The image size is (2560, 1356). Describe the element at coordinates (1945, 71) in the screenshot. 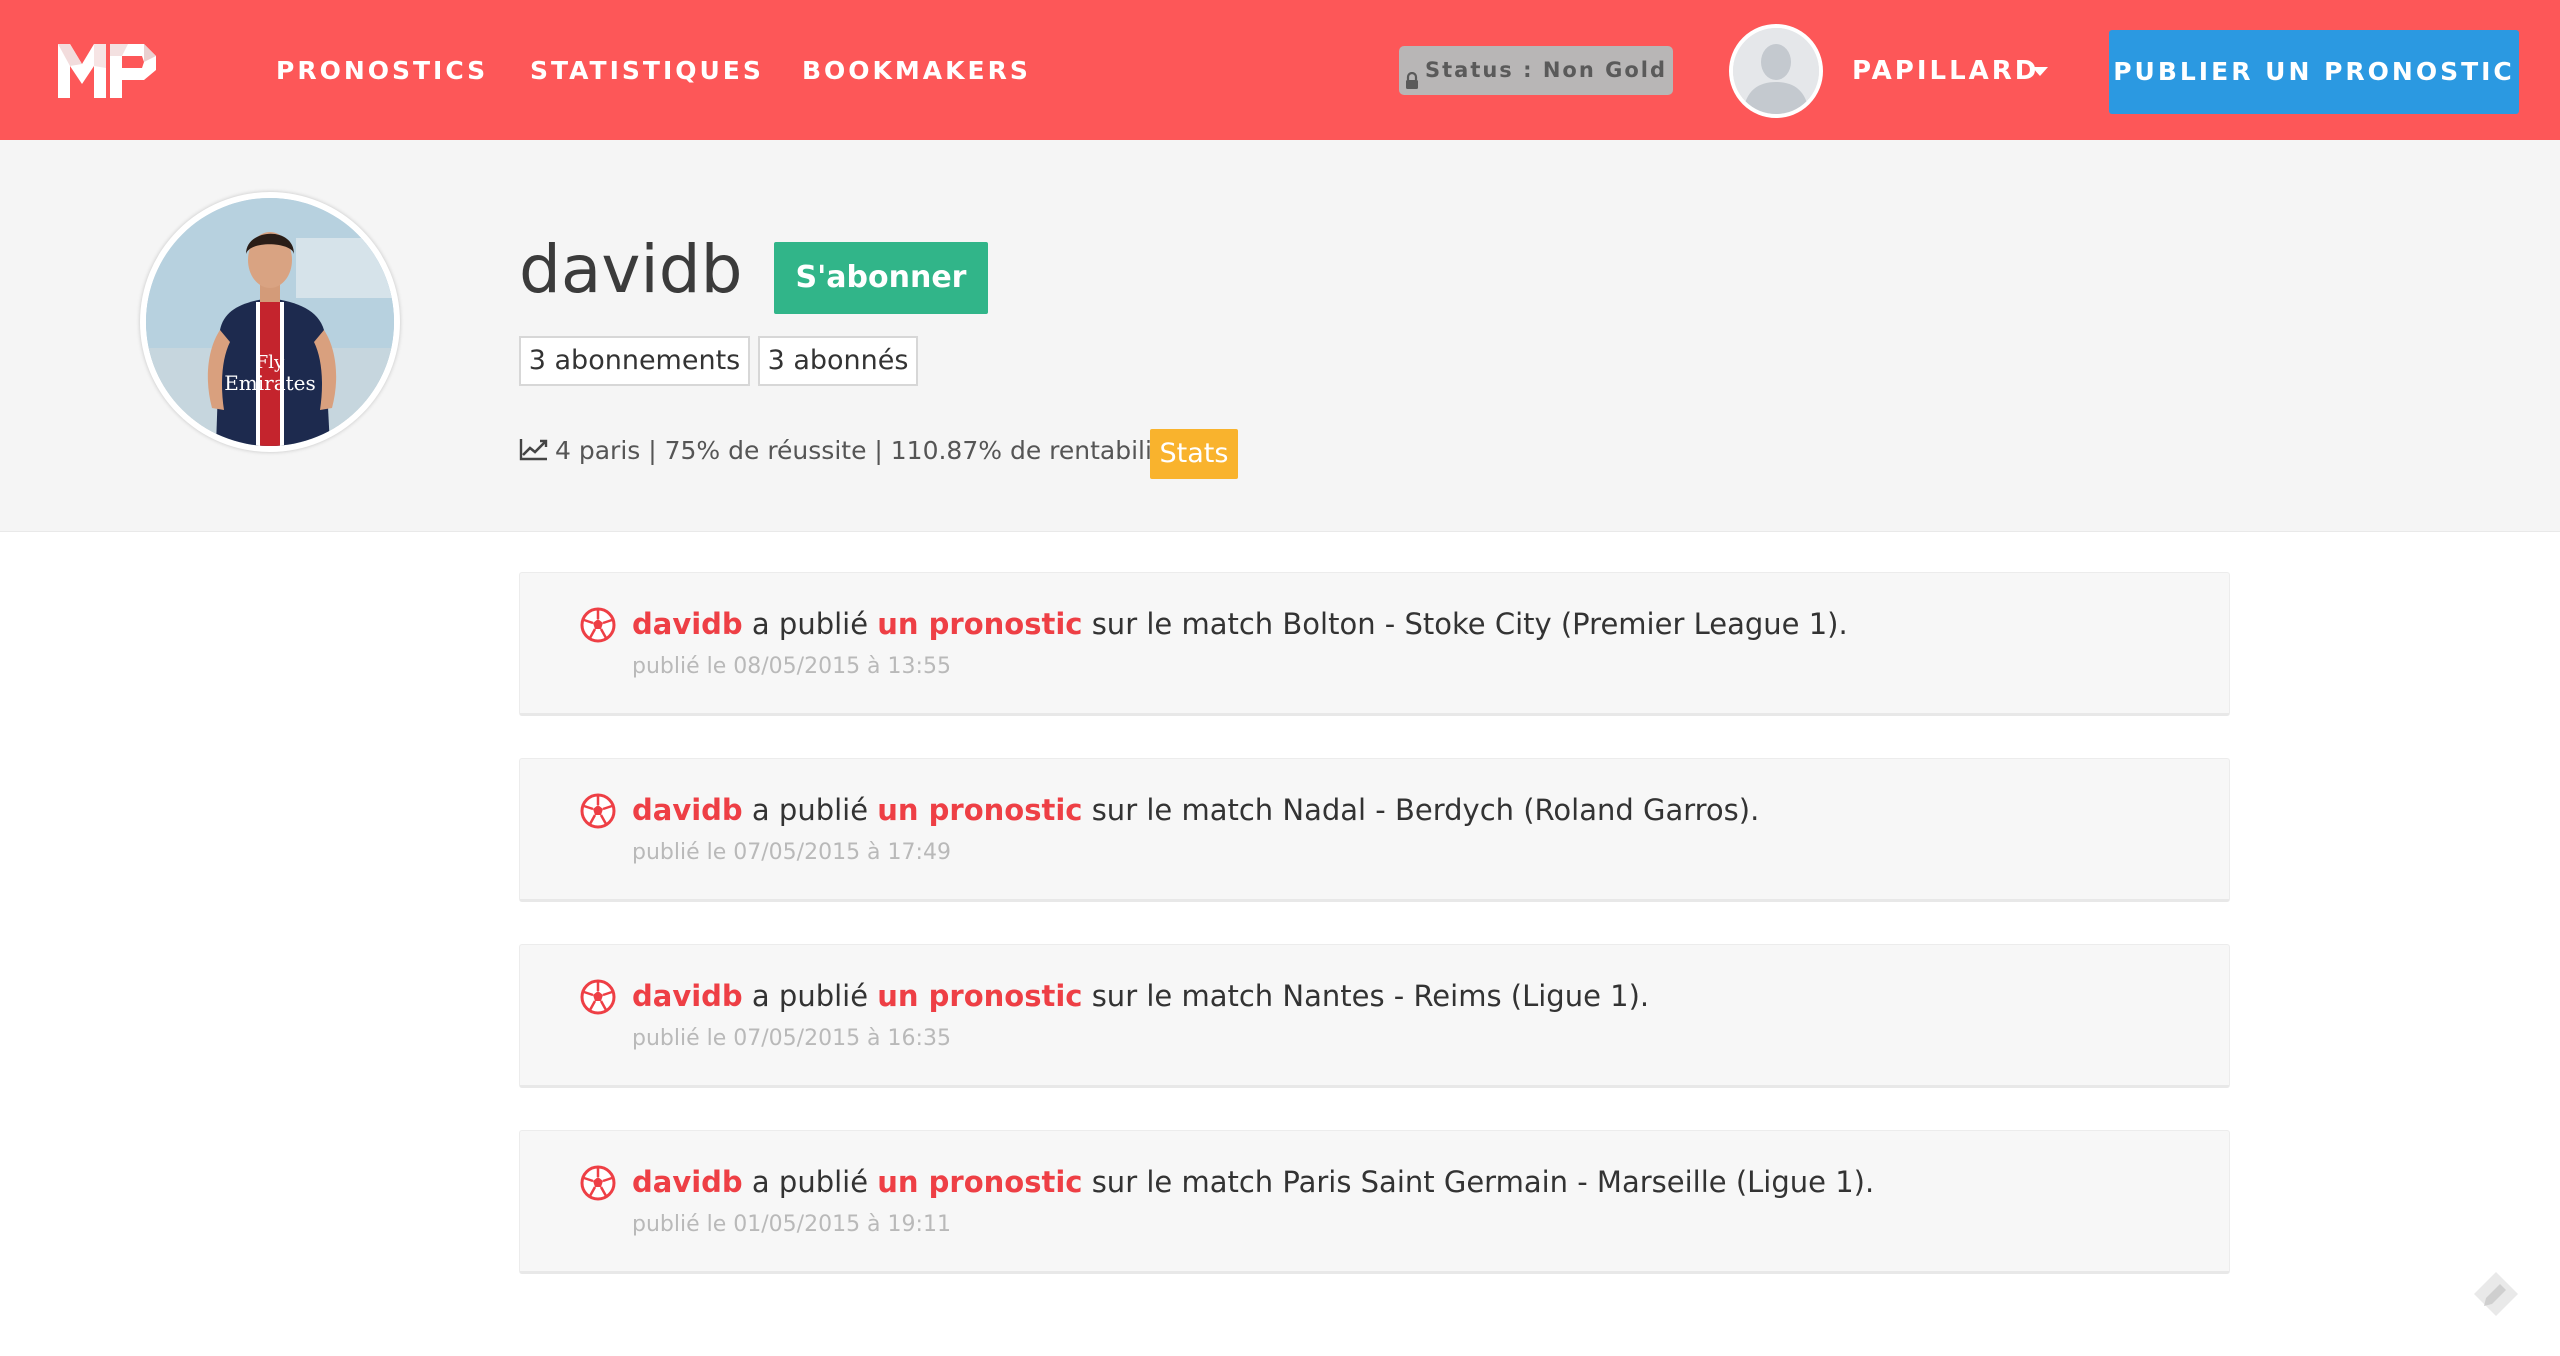

I see `user-menu: PAPILLARD` at that location.